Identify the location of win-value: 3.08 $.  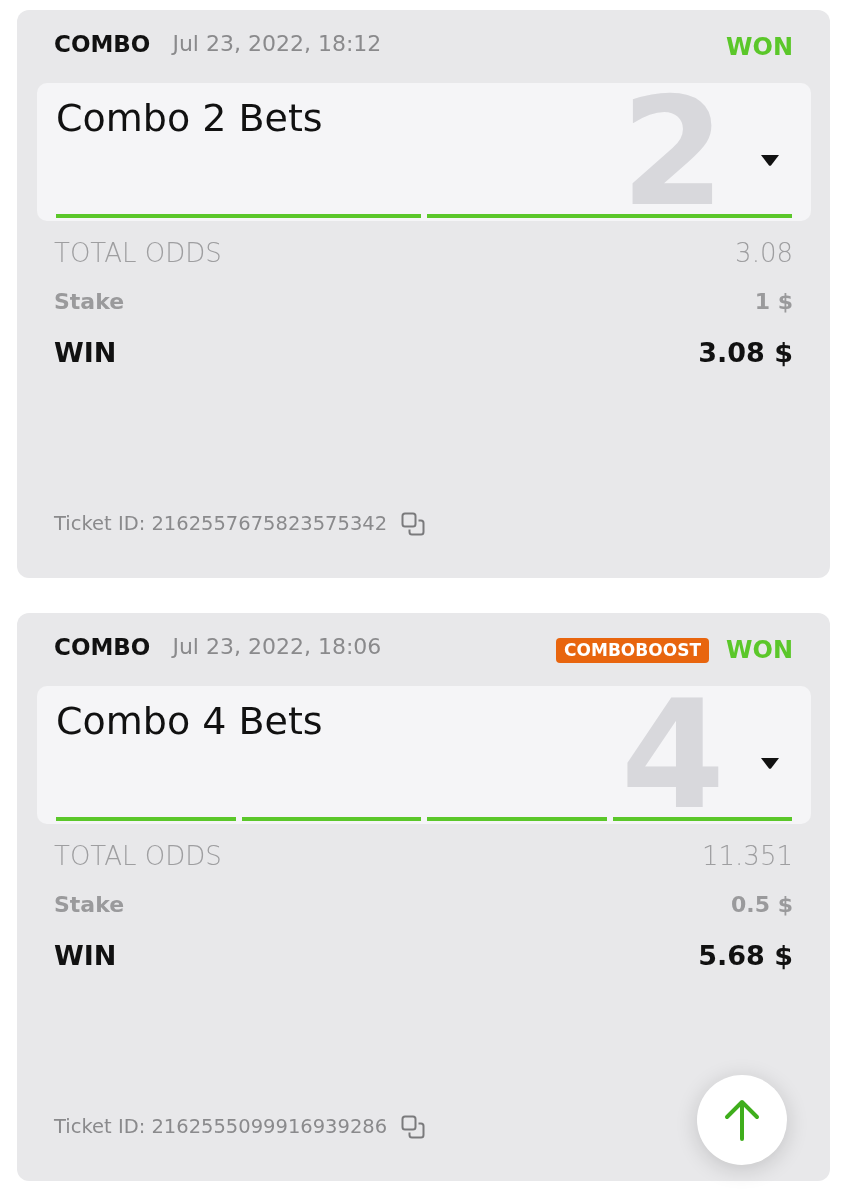
(745, 353).